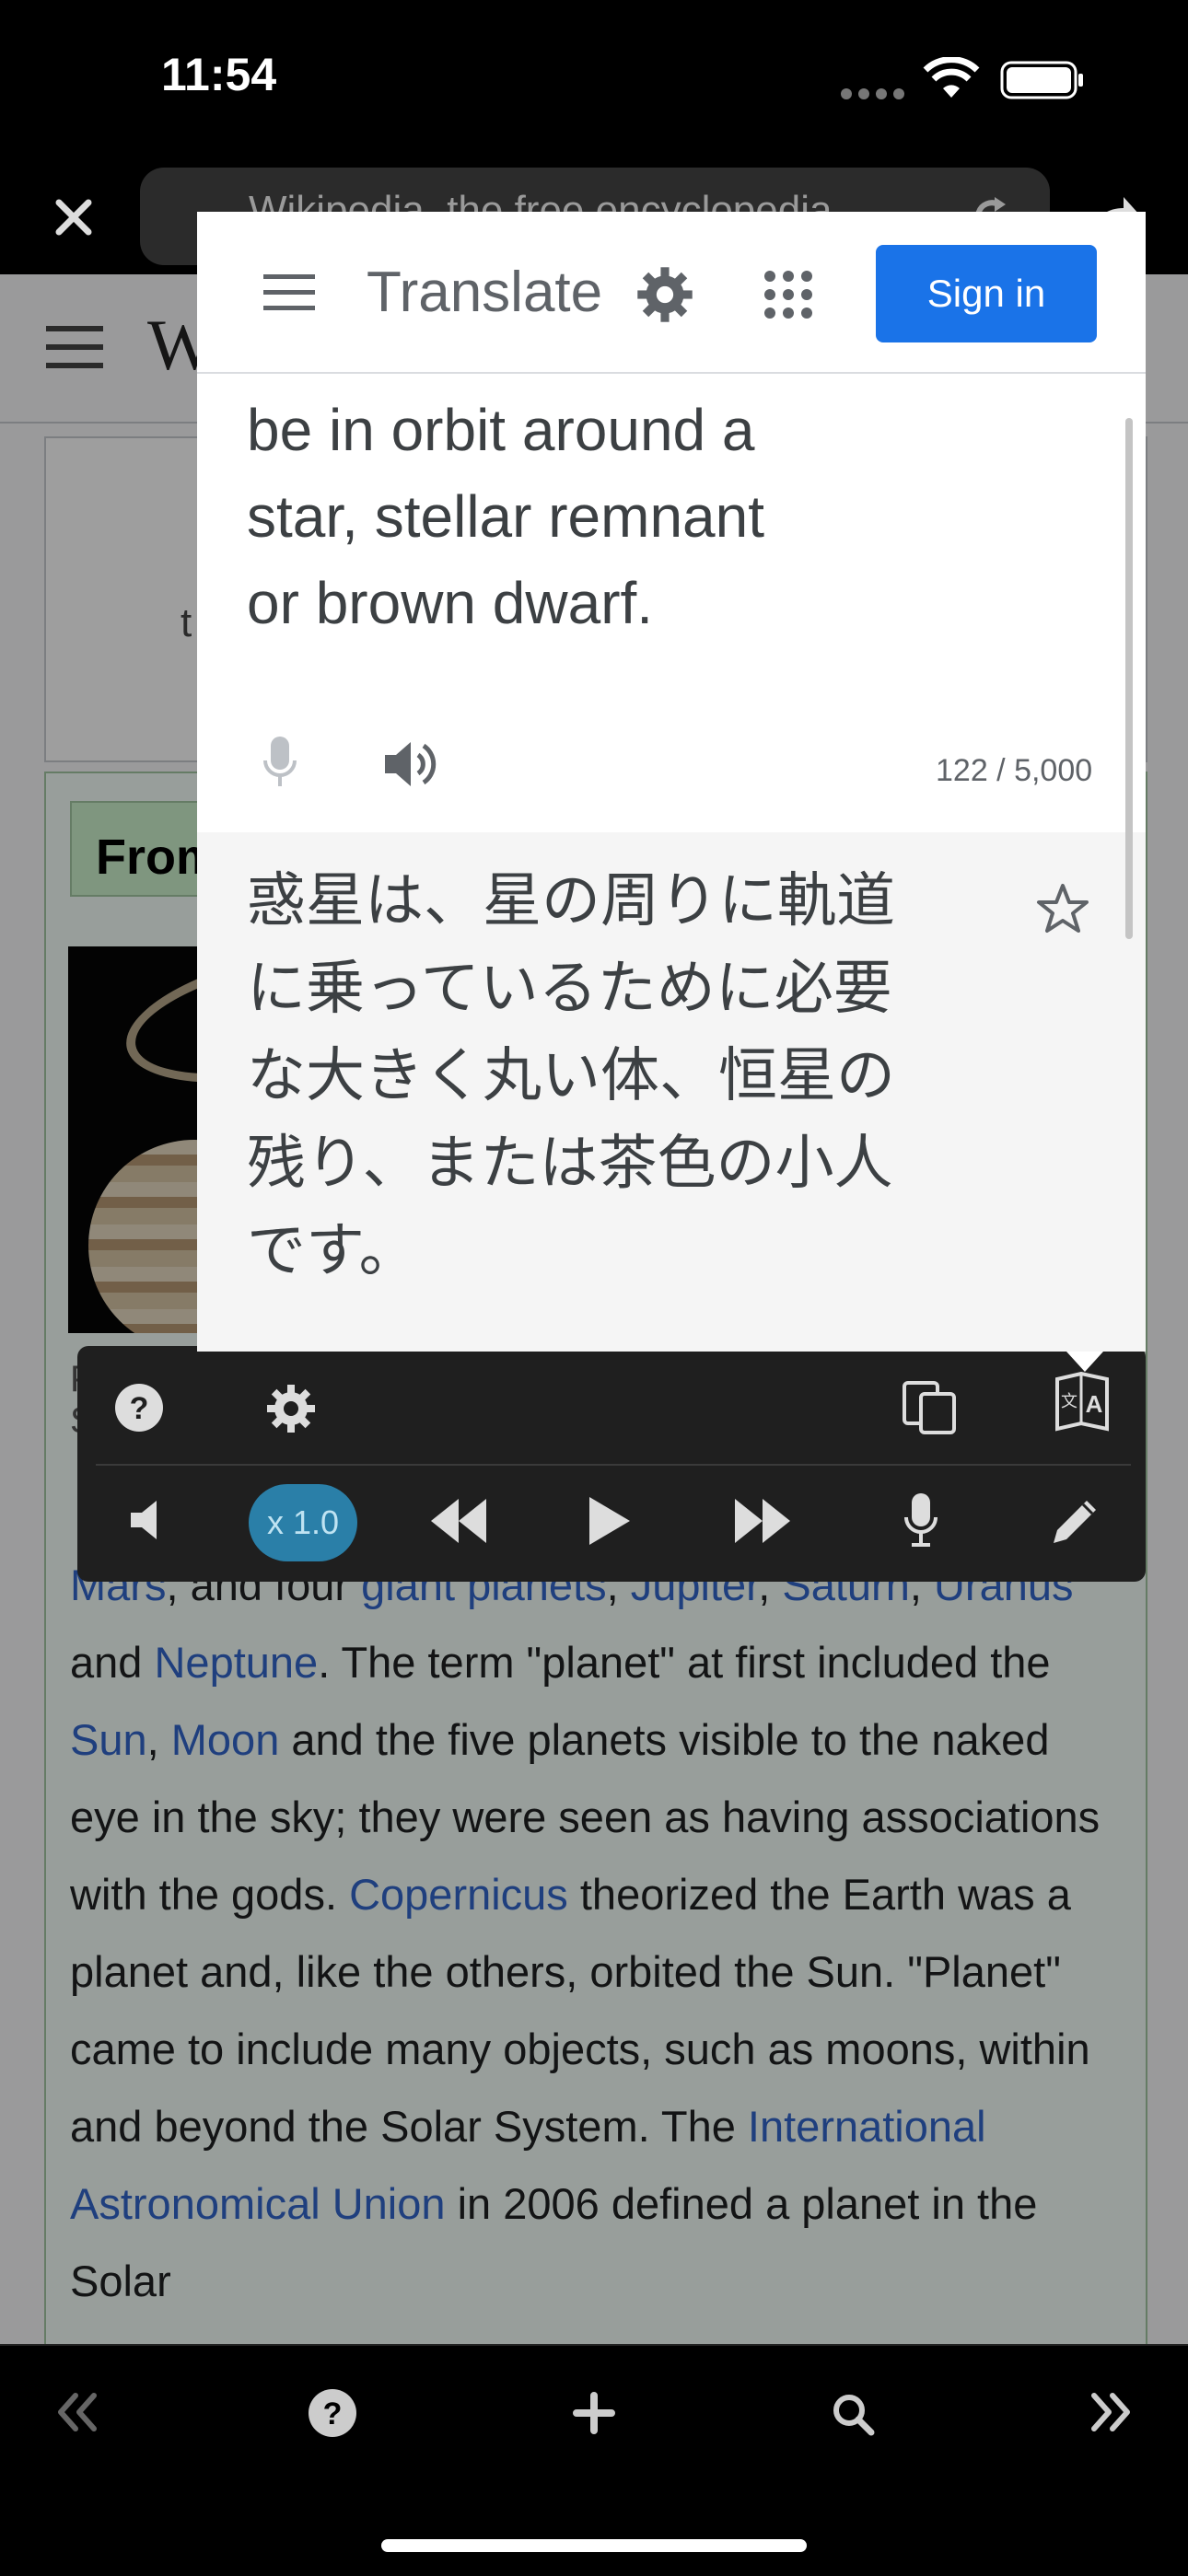 This screenshot has width=1188, height=2576. I want to click on search-icon, so click(853, 2414).